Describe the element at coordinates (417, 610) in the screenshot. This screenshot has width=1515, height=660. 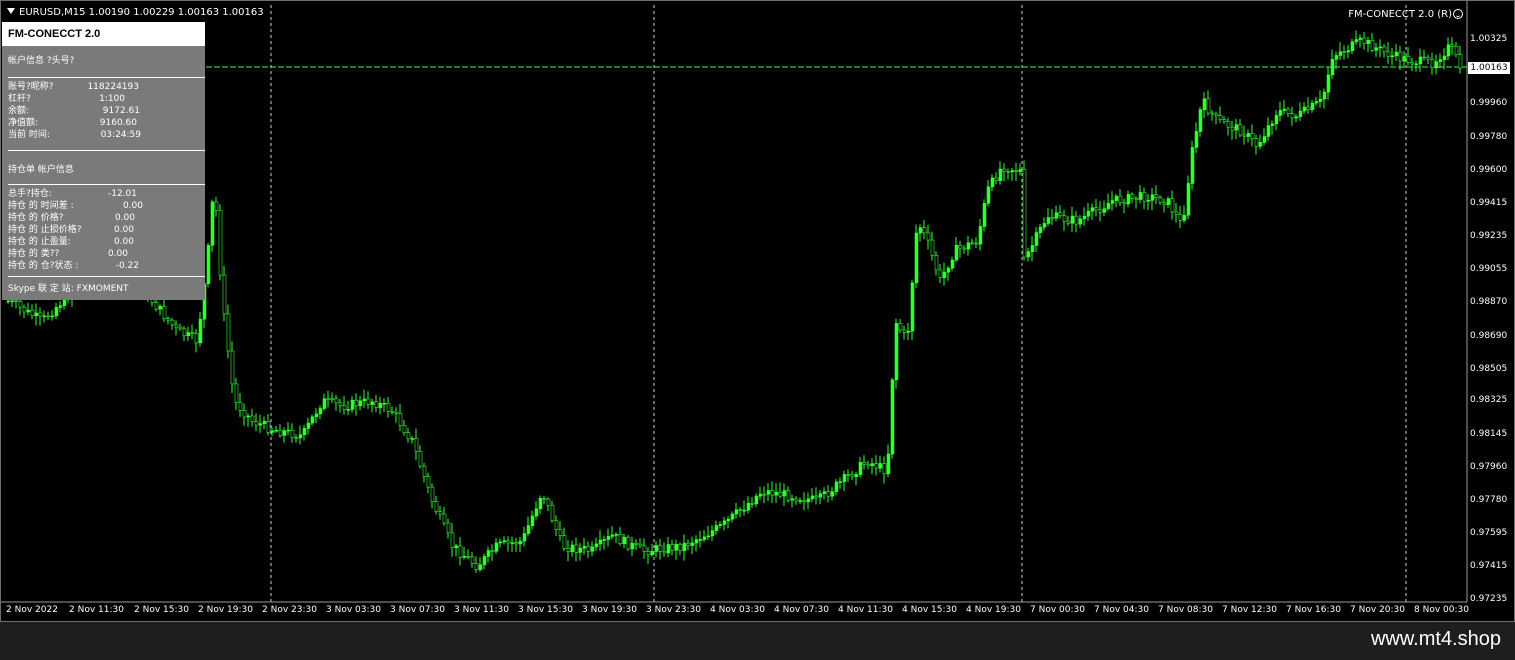
I see `time-tick: 3 Nov 07:30` at that location.